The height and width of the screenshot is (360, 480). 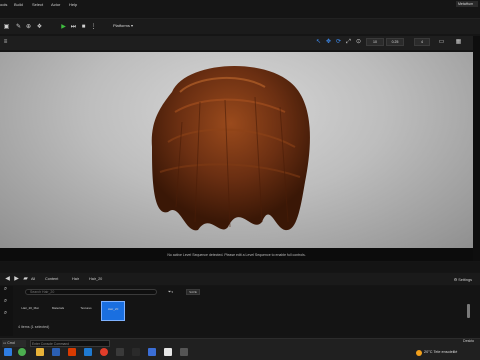 What do you see at coordinates (73, 4) in the screenshot?
I see `menu-help: Help` at bounding box center [73, 4].